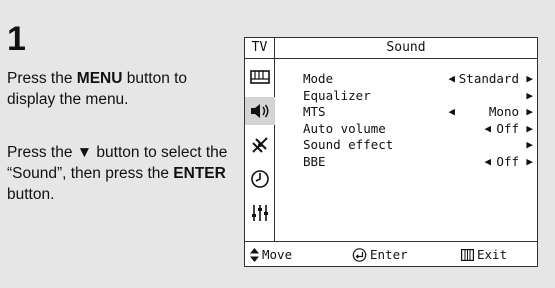 The height and width of the screenshot is (288, 555). What do you see at coordinates (260, 48) in the screenshot?
I see `osd-tab-tv: TV` at bounding box center [260, 48].